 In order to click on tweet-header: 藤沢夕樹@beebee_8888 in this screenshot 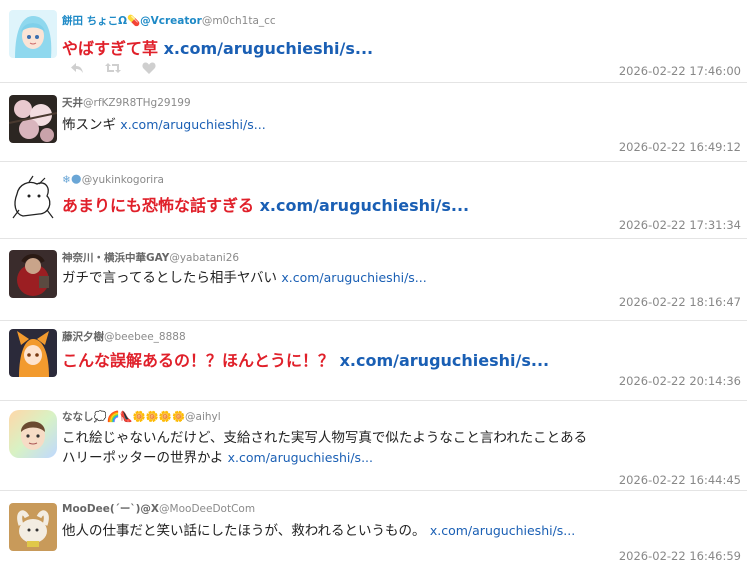, I will do `click(124, 336)`.